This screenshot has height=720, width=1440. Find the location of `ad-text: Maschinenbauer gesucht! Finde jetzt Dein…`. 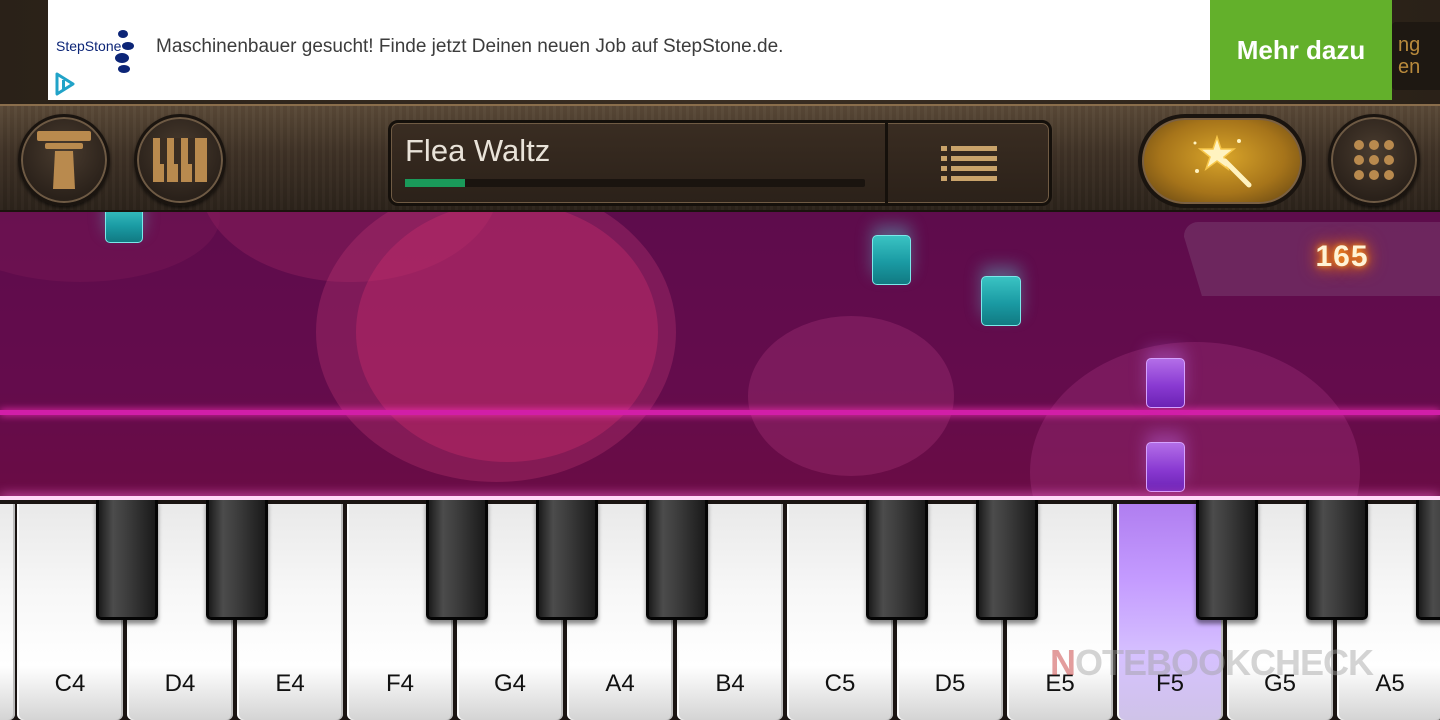

ad-text: Maschinenbauer gesucht! Finde jetzt Dein… is located at coordinates (470, 46).